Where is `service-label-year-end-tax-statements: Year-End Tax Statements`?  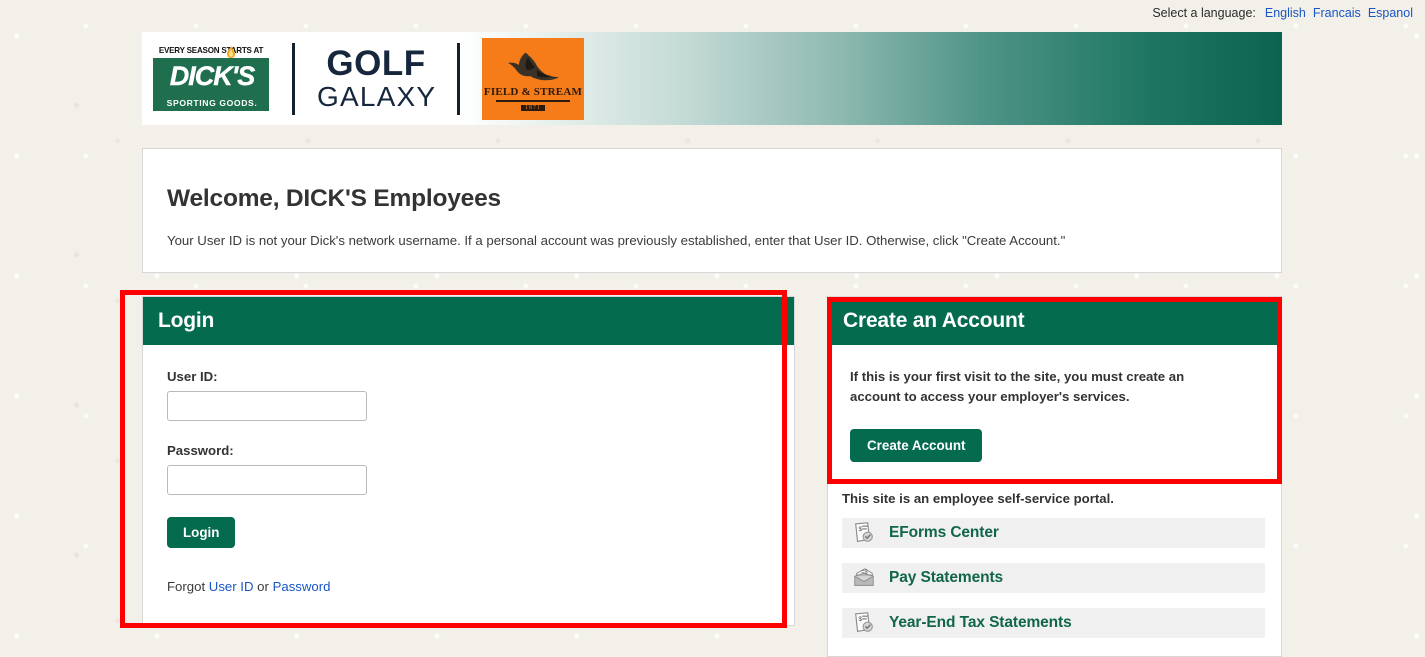 service-label-year-end-tax-statements: Year-End Tax Statements is located at coordinates (980, 623).